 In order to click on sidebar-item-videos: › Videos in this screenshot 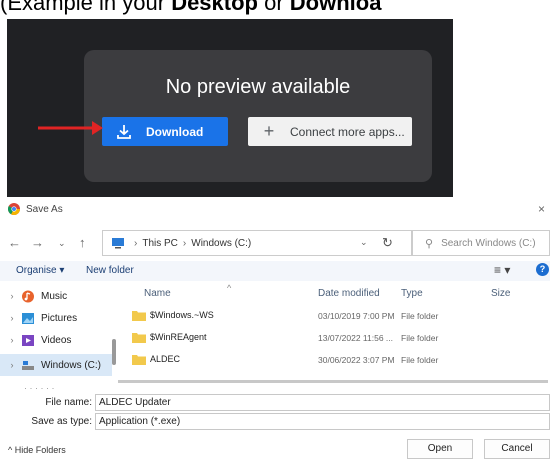, I will do `click(56, 340)`.